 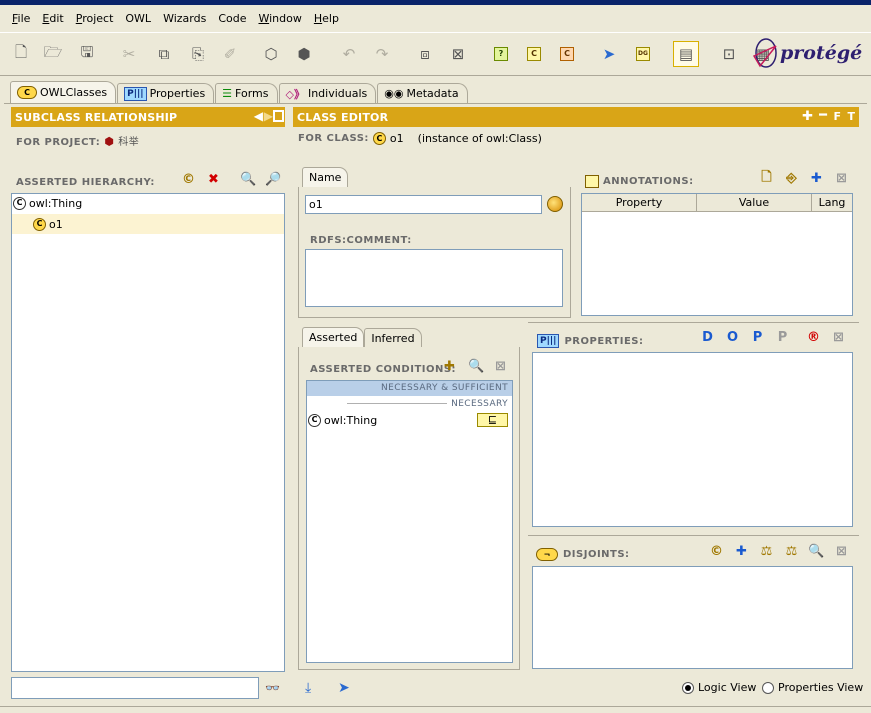 I want to click on annotations-label: ANNOTATIONS:, so click(x=648, y=181).